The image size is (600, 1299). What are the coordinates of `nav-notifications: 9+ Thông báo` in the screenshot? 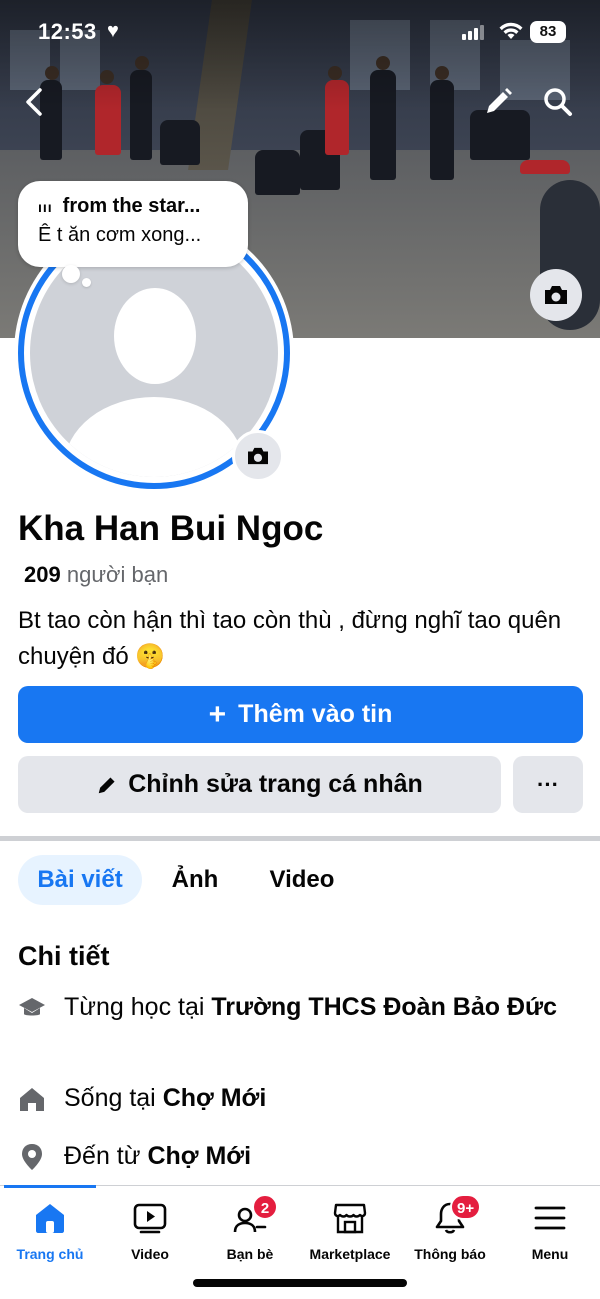 It's located at (450, 1230).